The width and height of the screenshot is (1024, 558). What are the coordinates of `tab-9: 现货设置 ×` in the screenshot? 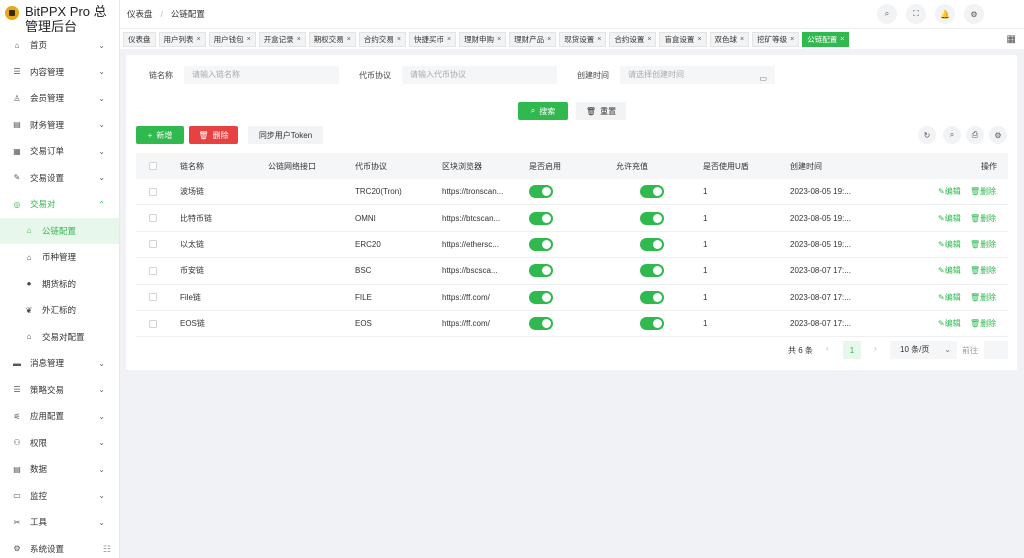 It's located at (583, 39).